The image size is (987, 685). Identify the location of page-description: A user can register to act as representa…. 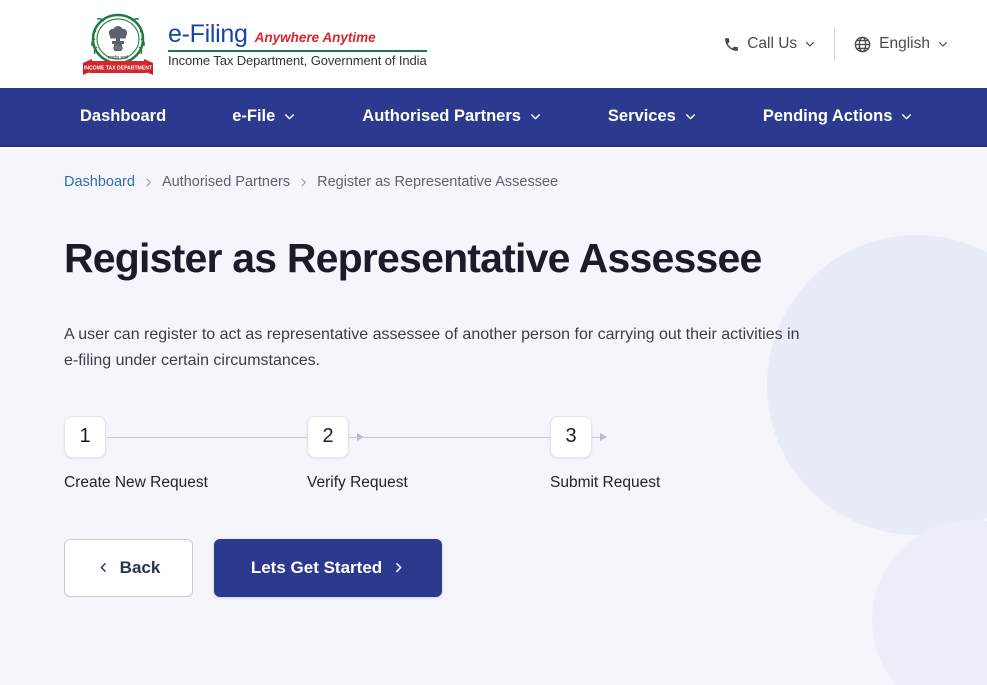
(432, 347).